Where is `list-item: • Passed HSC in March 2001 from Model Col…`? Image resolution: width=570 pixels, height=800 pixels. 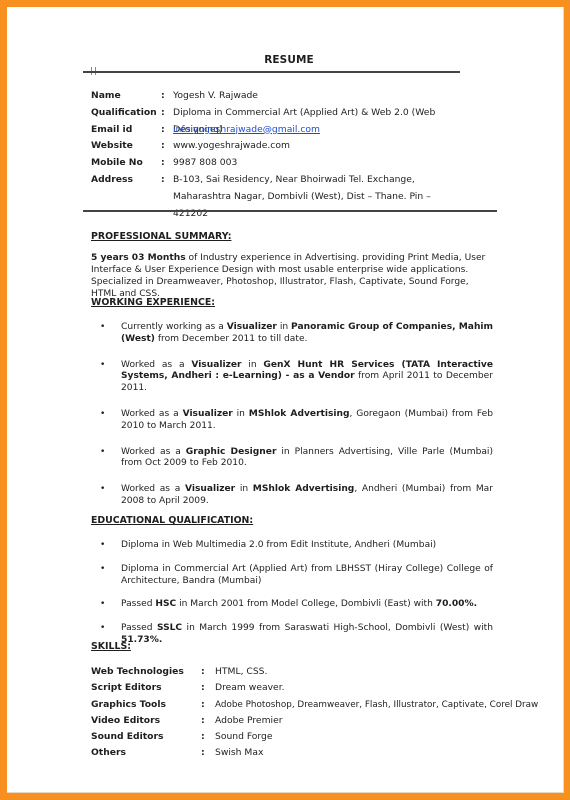 list-item: • Passed HSC in March 2001 from Model Col… is located at coordinates (292, 605).